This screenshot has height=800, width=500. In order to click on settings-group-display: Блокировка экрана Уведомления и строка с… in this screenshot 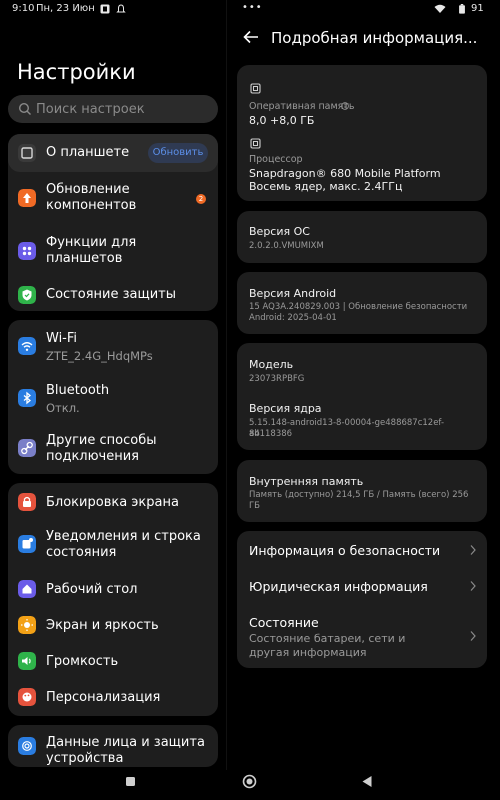, I will do `click(113, 599)`.